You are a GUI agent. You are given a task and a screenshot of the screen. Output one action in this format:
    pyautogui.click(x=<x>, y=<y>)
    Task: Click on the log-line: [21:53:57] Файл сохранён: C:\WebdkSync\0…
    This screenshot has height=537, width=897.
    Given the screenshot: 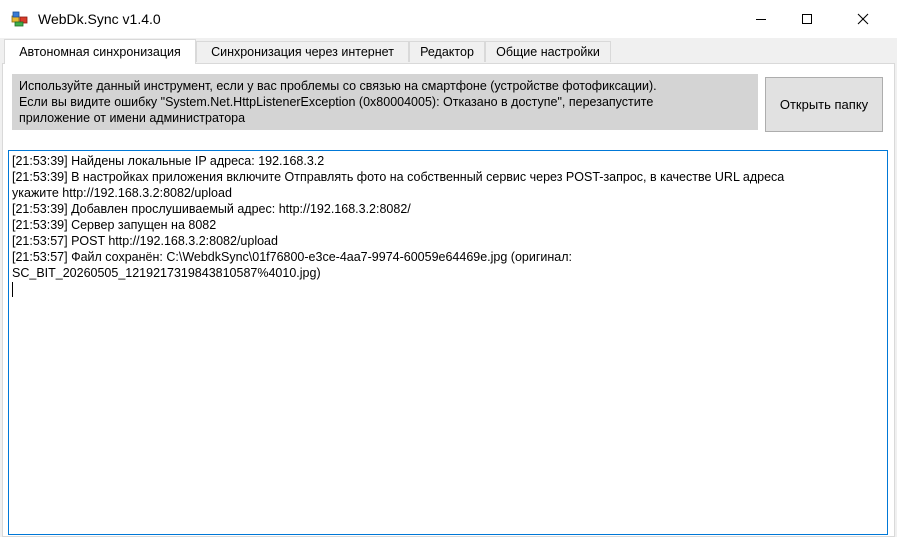 What is the action you would take?
    pyautogui.click(x=292, y=257)
    